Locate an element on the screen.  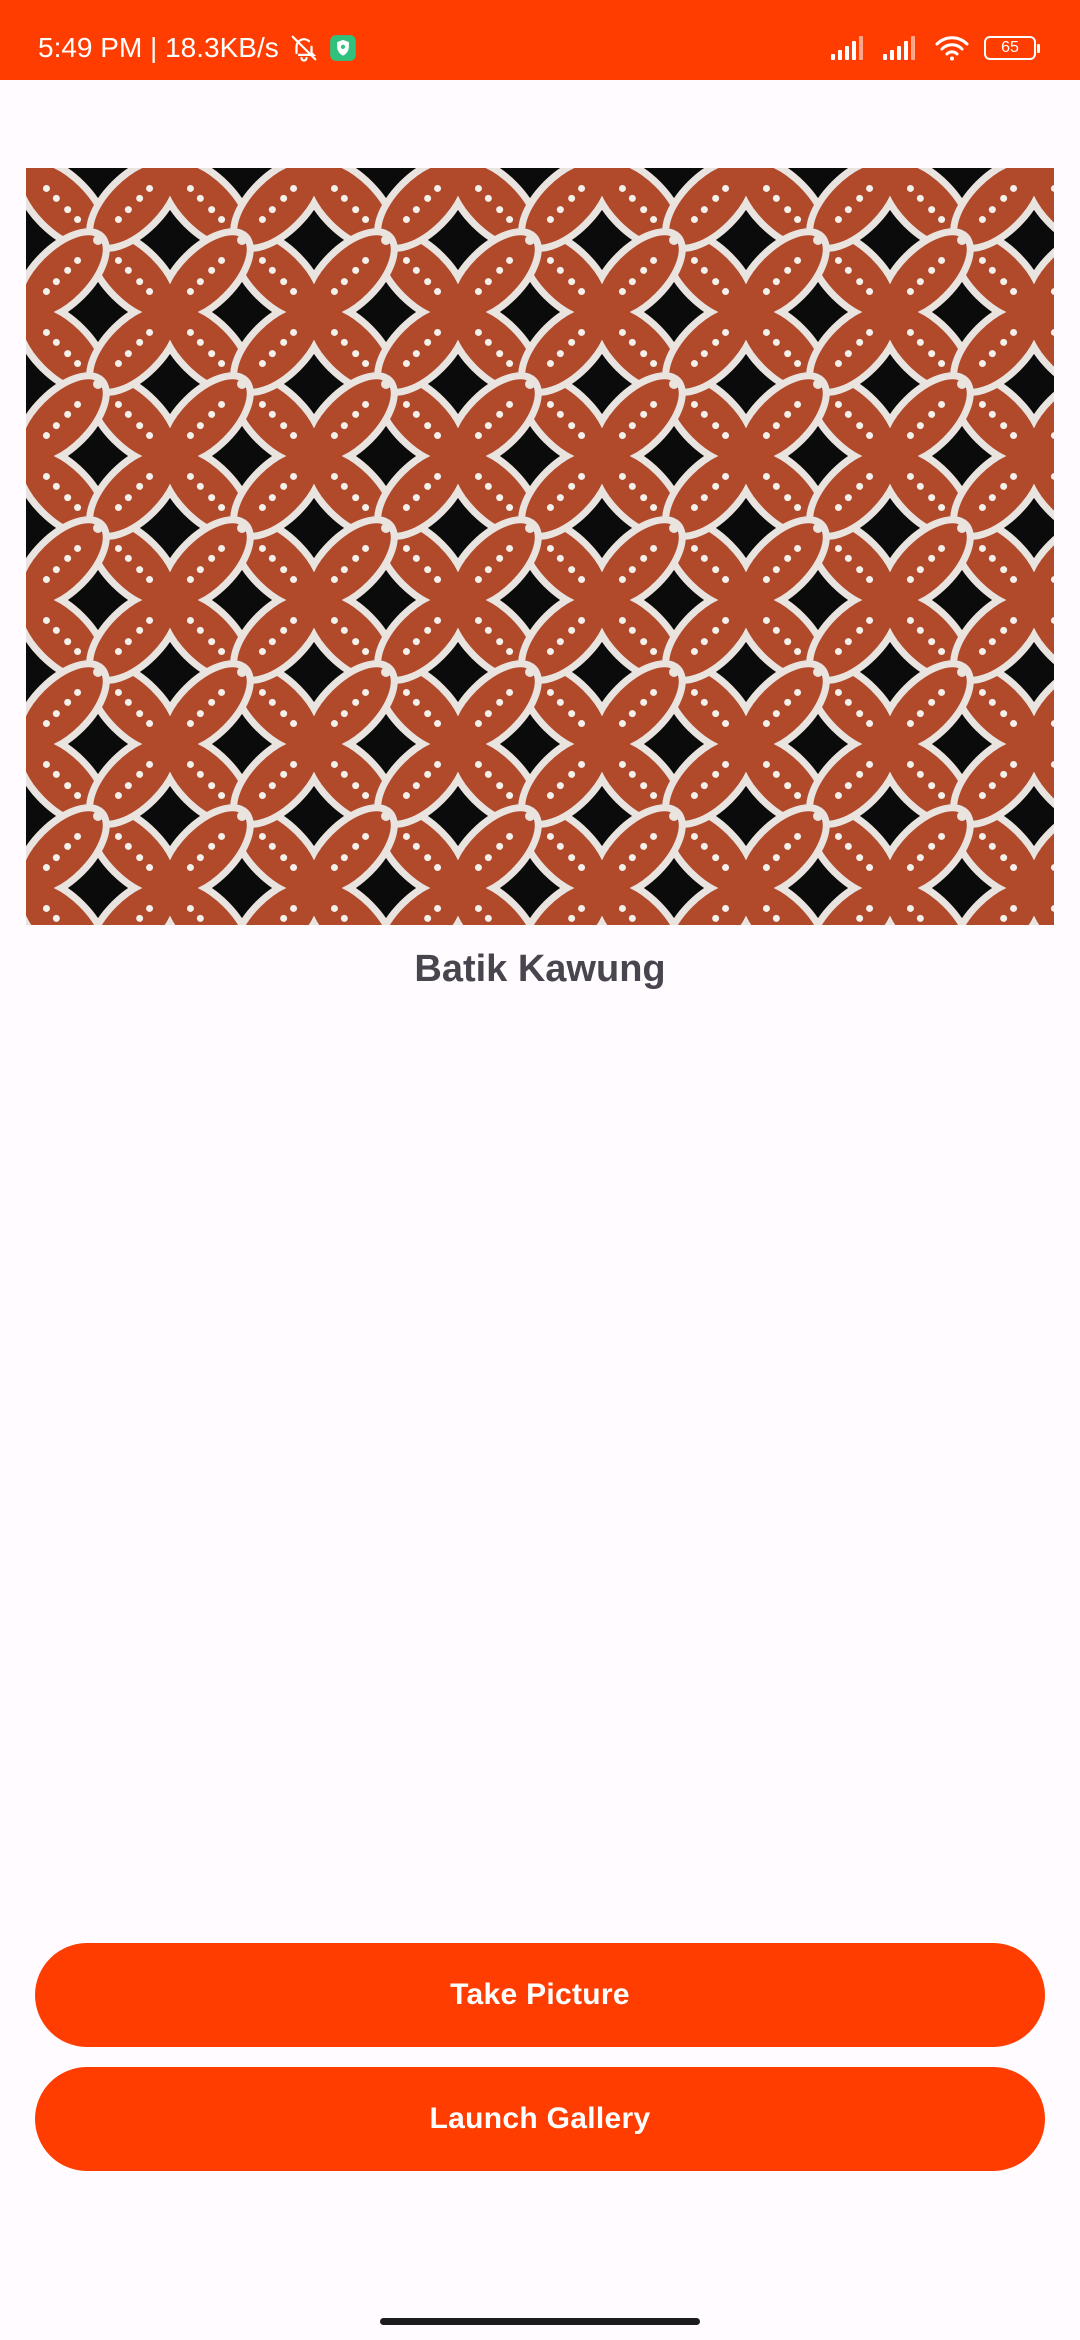
status-right: 65 is located at coordinates (935, 48).